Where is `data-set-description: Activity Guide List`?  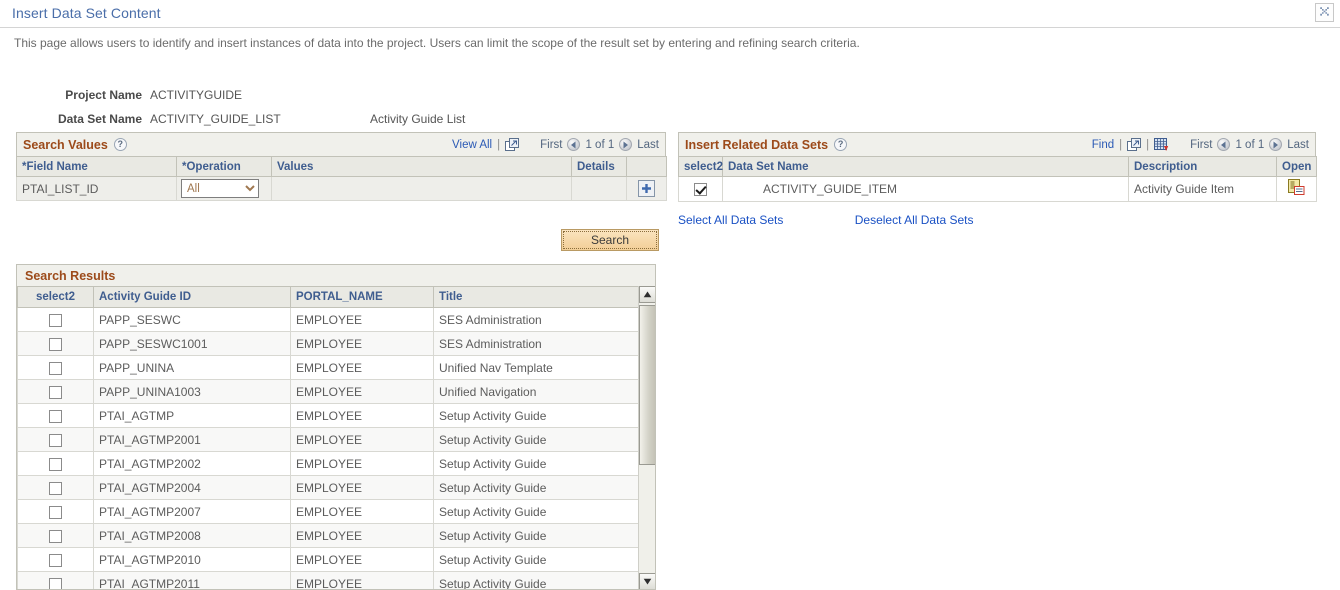 data-set-description: Activity Guide List is located at coordinates (417, 119).